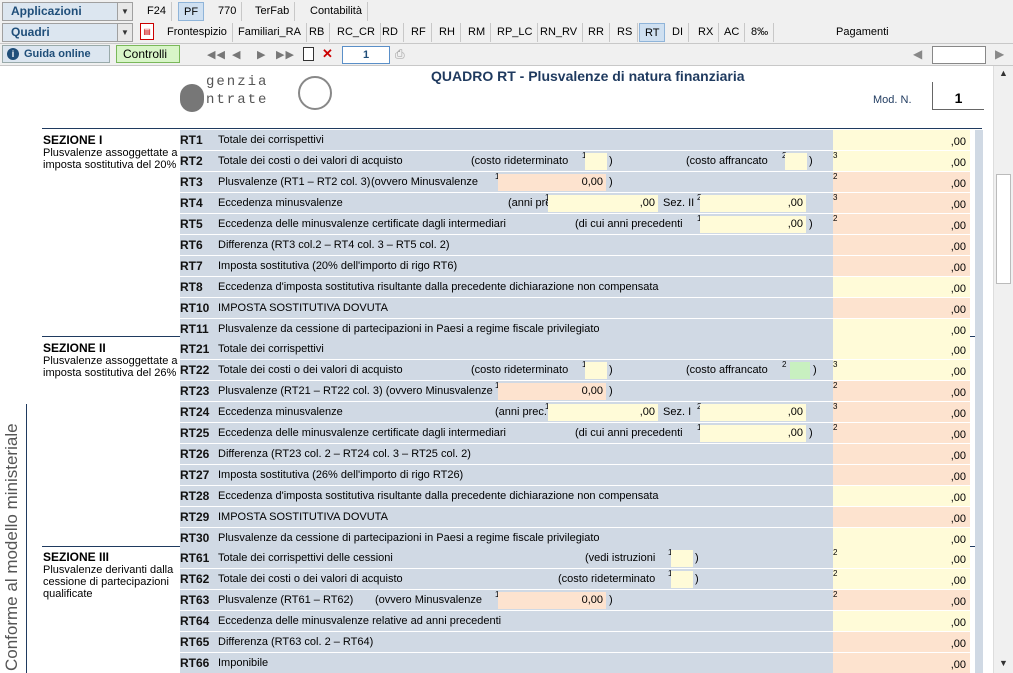 This screenshot has height=673, width=1013. I want to click on rt25-col1-input: ,00, so click(753, 433).